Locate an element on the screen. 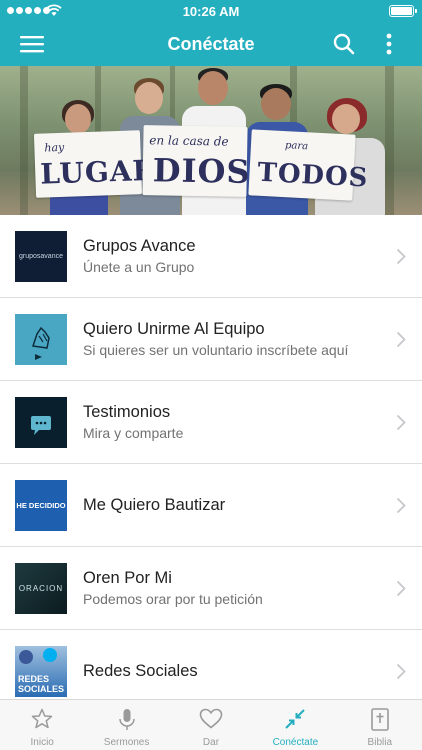  menu-button is located at coordinates (32, 44).